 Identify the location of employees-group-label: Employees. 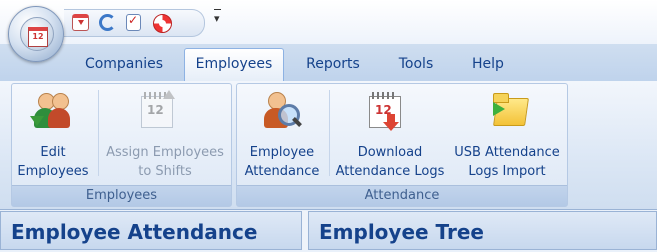
(121, 195).